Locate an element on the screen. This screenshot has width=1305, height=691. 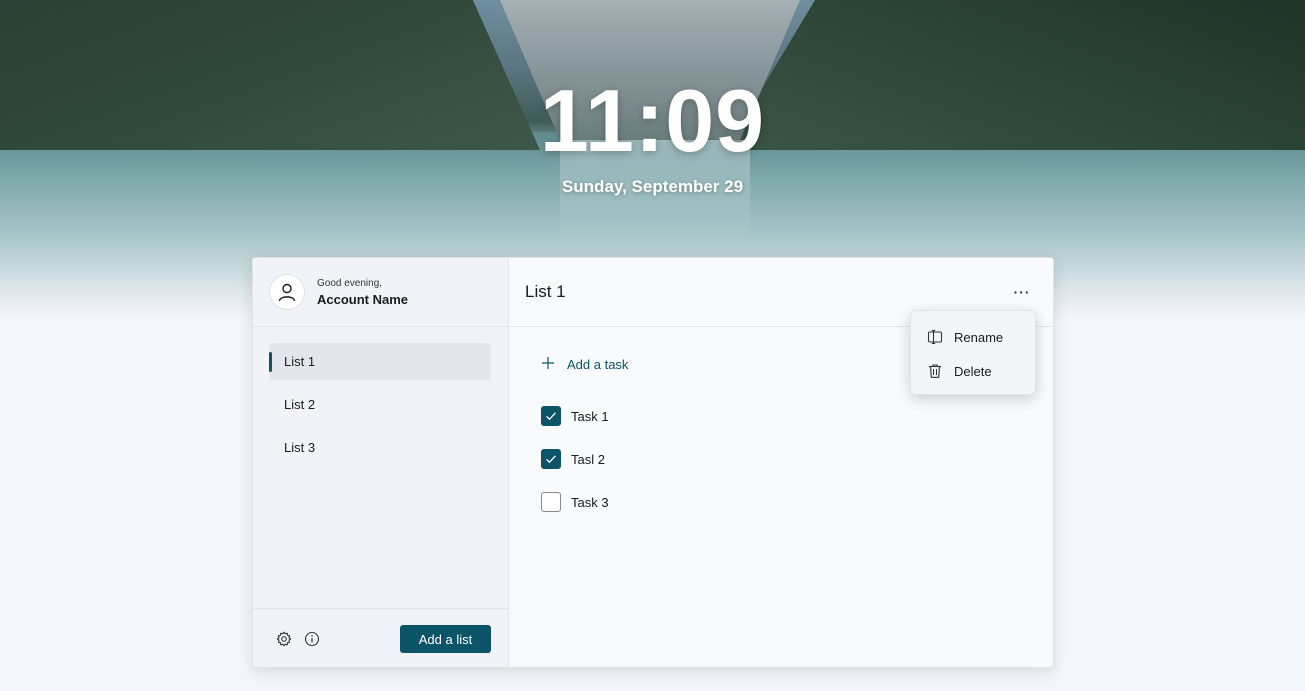
task-item: Task 1 is located at coordinates (575, 416).